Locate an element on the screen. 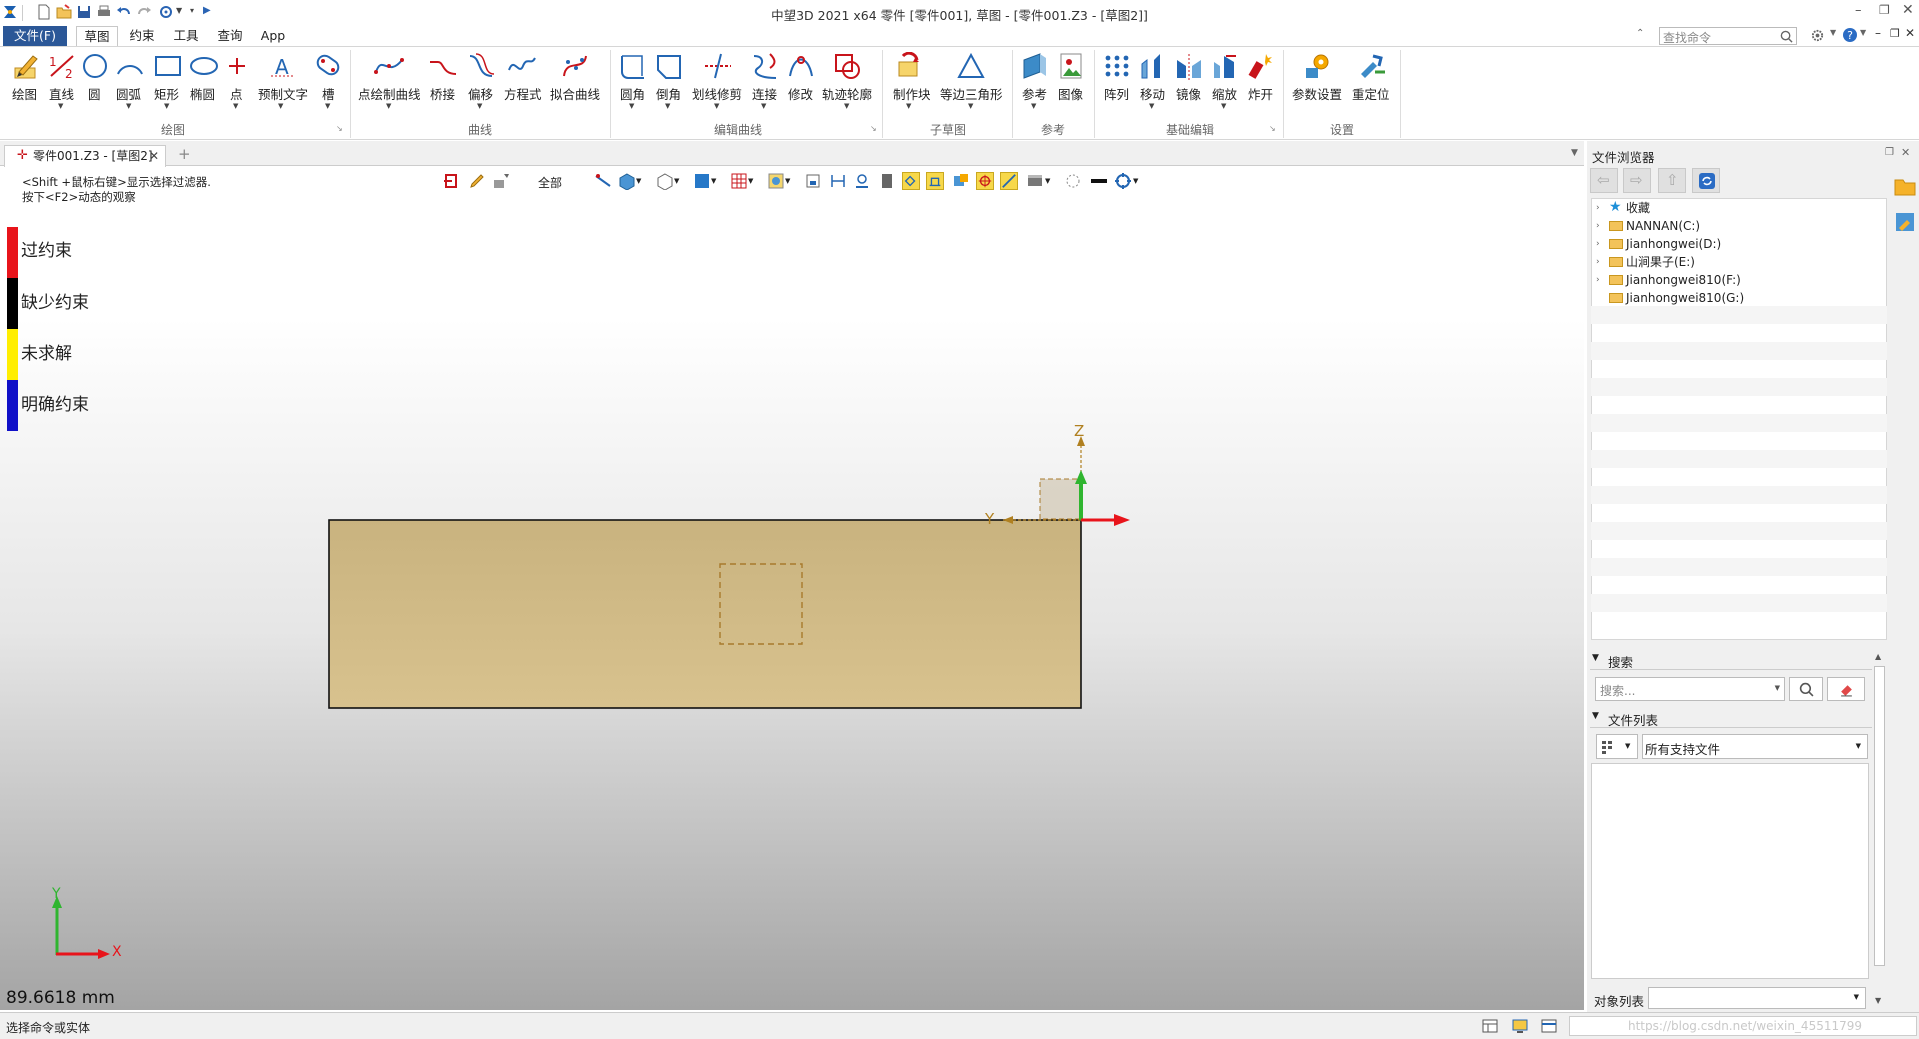 The width and height of the screenshot is (1919, 1039). tab-constraint: 约束 is located at coordinates (142, 36).